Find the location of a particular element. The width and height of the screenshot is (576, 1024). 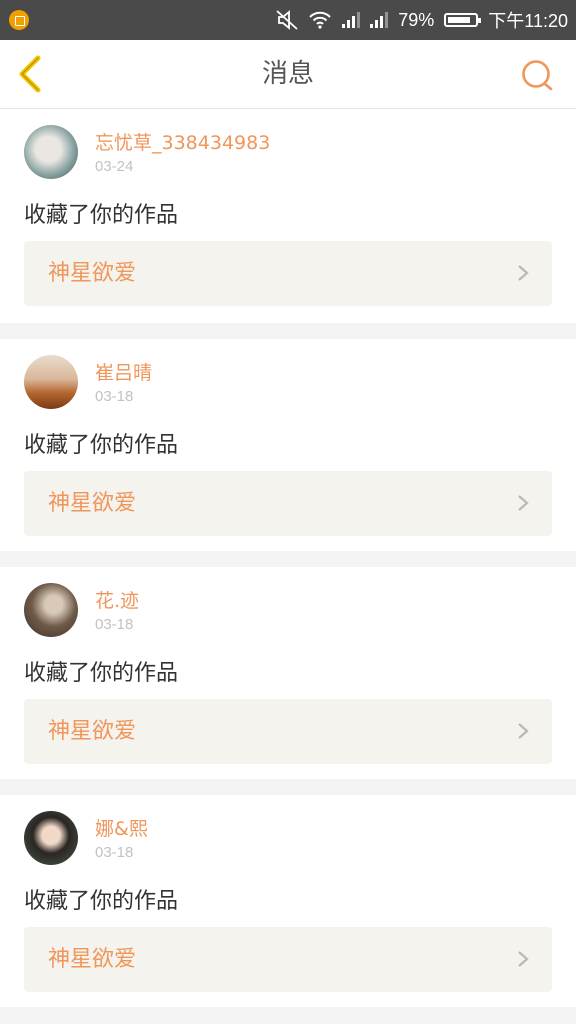

message-date: 03-24 is located at coordinates (114, 166).